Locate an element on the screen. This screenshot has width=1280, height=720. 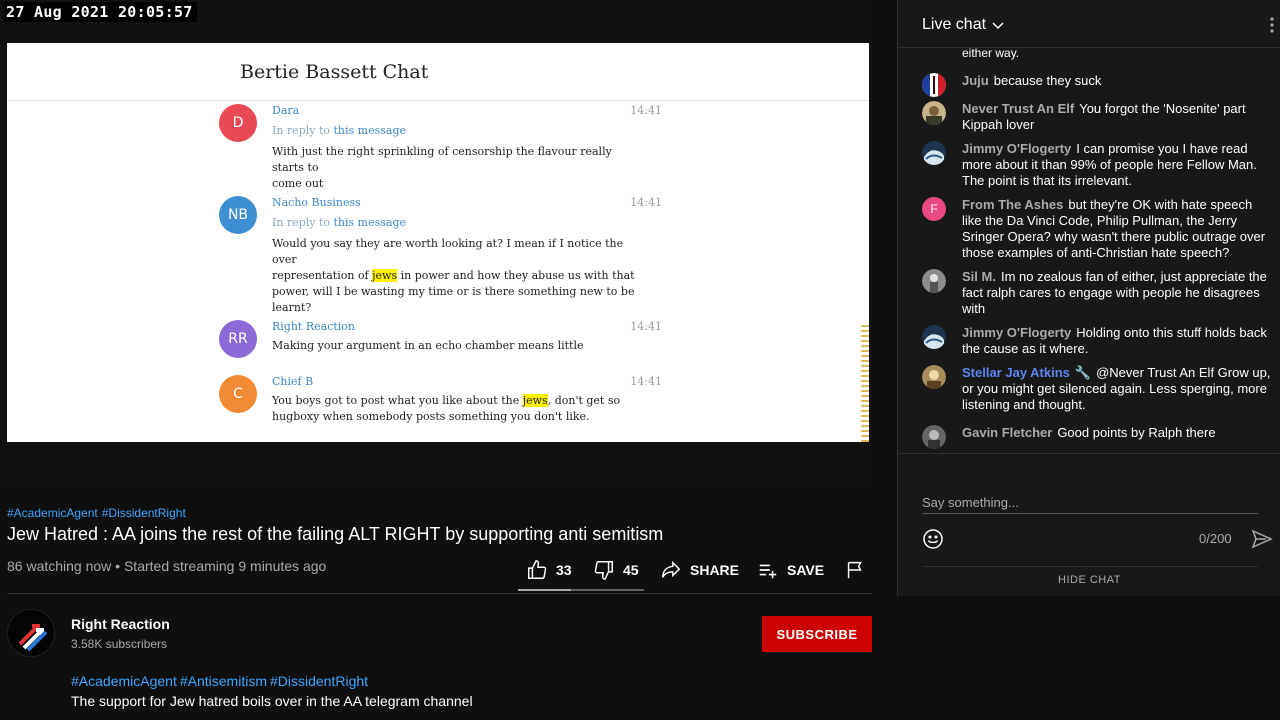
report-button is located at coordinates (855, 570).